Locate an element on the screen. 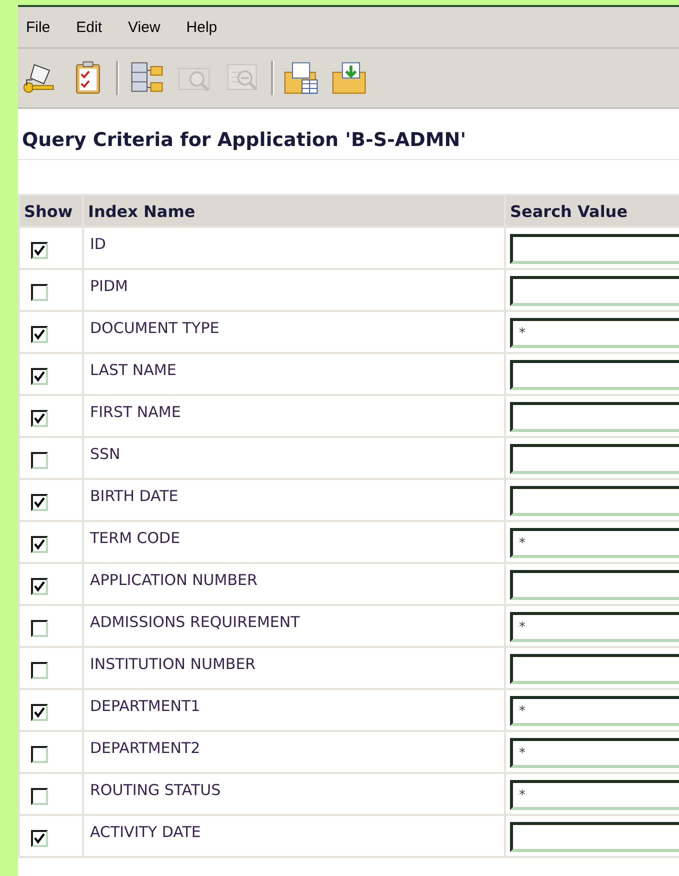 The image size is (679, 876). menu-item: File is located at coordinates (47, 27).